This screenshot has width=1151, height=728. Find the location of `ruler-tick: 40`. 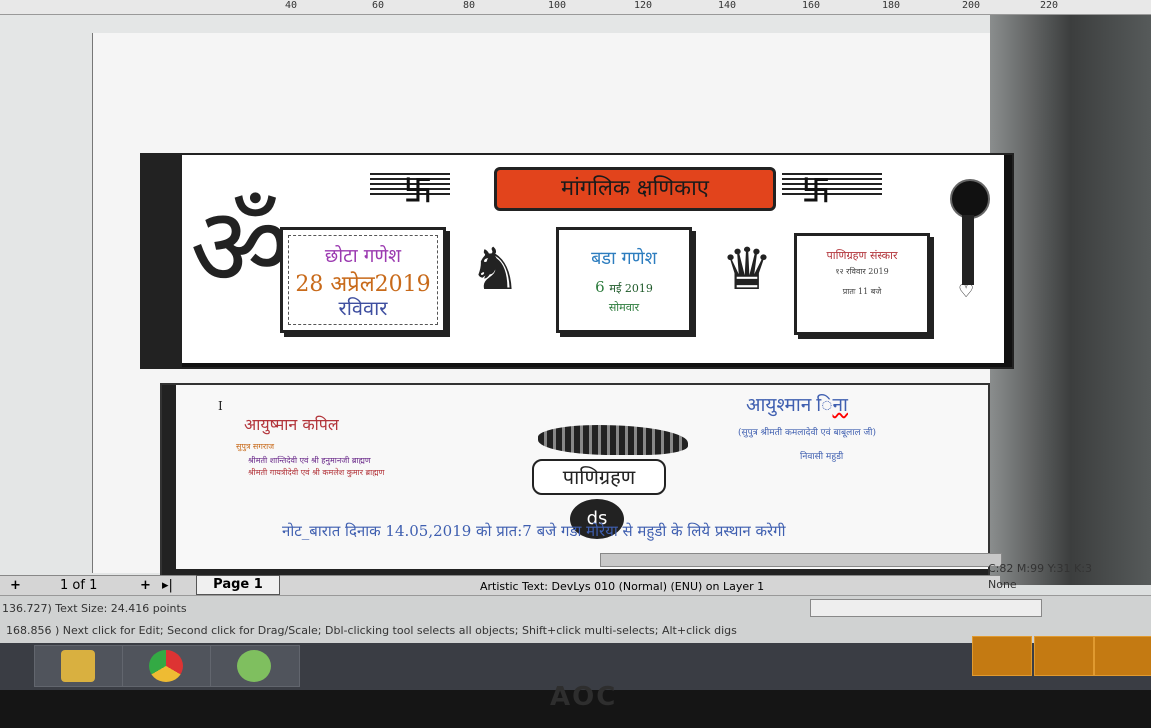

ruler-tick: 40 is located at coordinates (291, 5).